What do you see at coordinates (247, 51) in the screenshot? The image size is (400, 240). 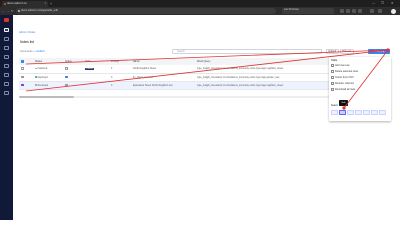 I see `search-input: Search` at bounding box center [247, 51].